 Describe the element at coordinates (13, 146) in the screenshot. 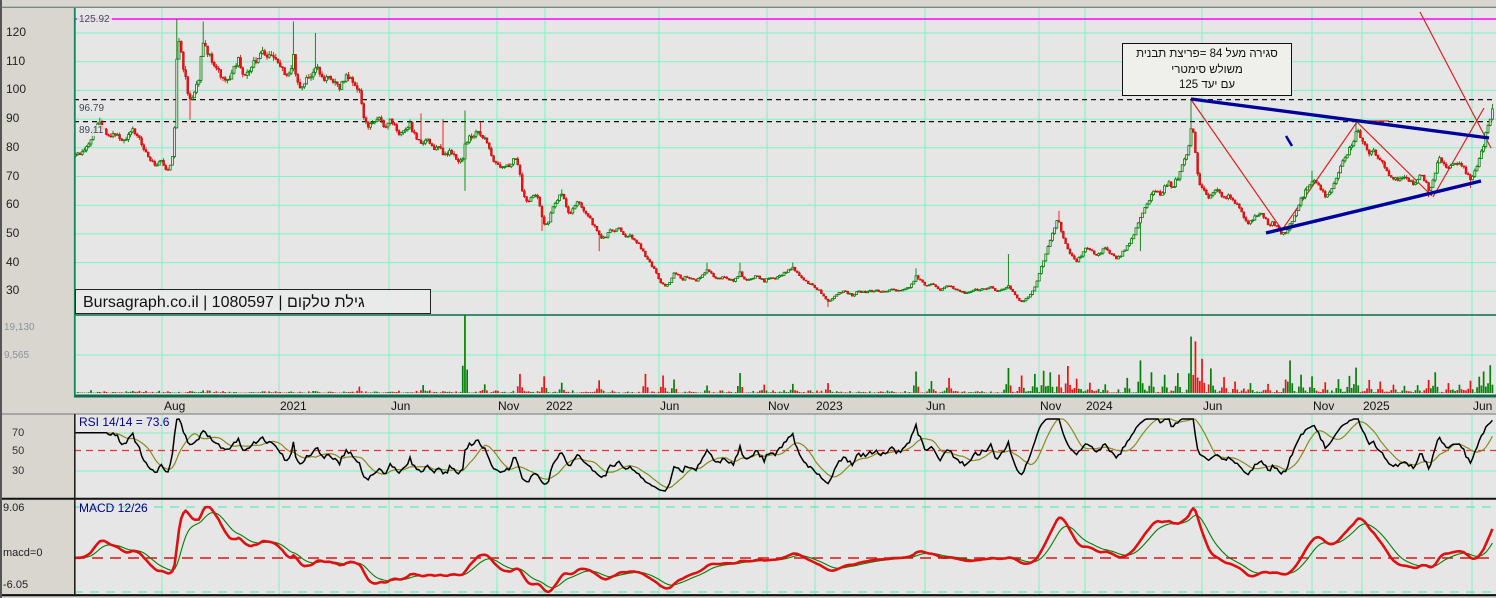

I see `price-axis-label: 80` at that location.